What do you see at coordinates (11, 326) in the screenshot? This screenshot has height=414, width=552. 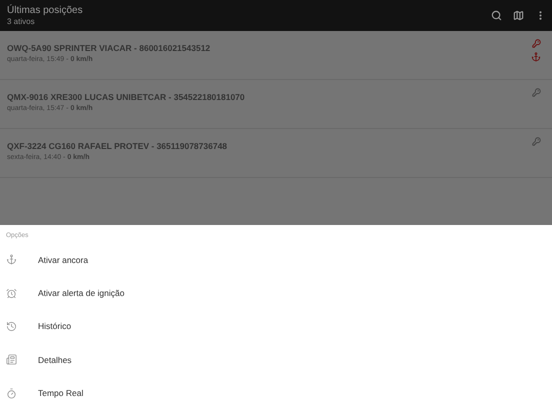 I see `history-icon` at bounding box center [11, 326].